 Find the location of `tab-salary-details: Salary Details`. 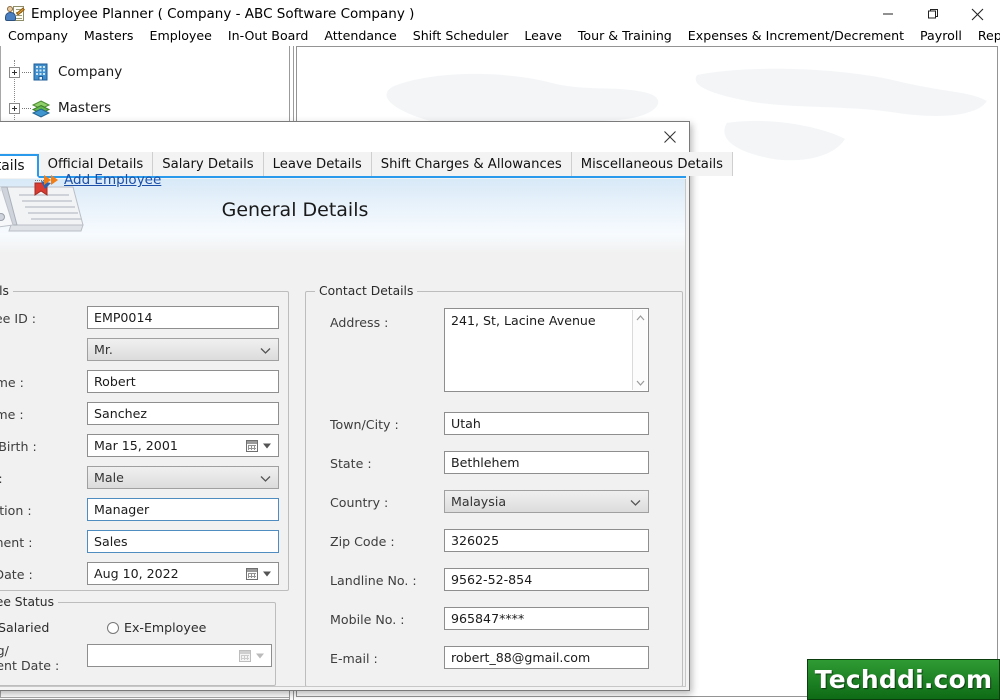

tab-salary-details: Salary Details is located at coordinates (208, 164).